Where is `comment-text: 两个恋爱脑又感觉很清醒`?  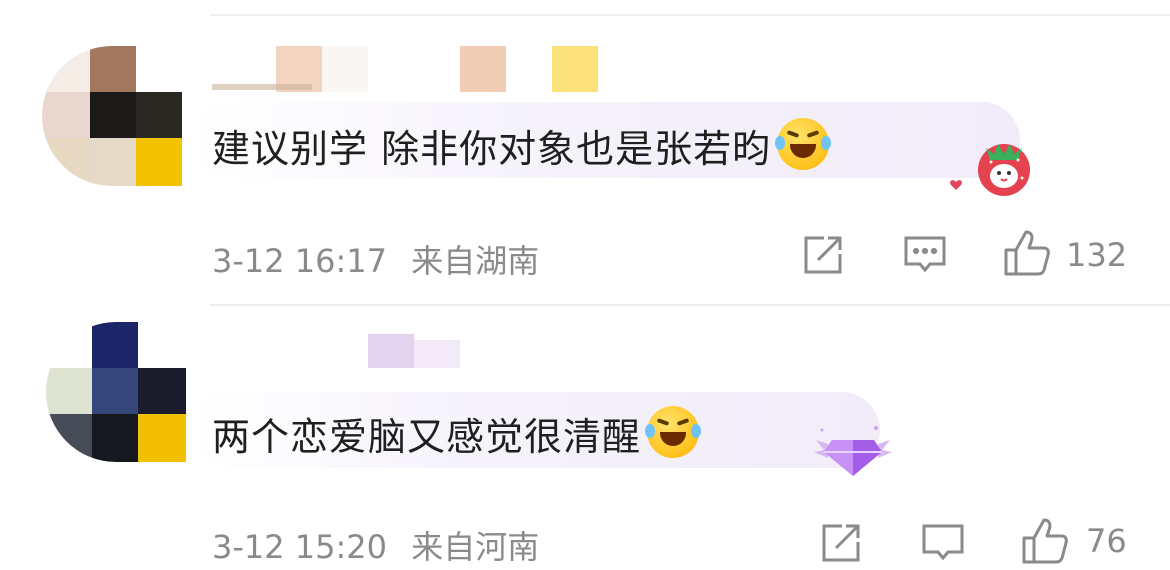
comment-text: 两个恋爱脑又感觉很清醒 is located at coordinates (457, 433).